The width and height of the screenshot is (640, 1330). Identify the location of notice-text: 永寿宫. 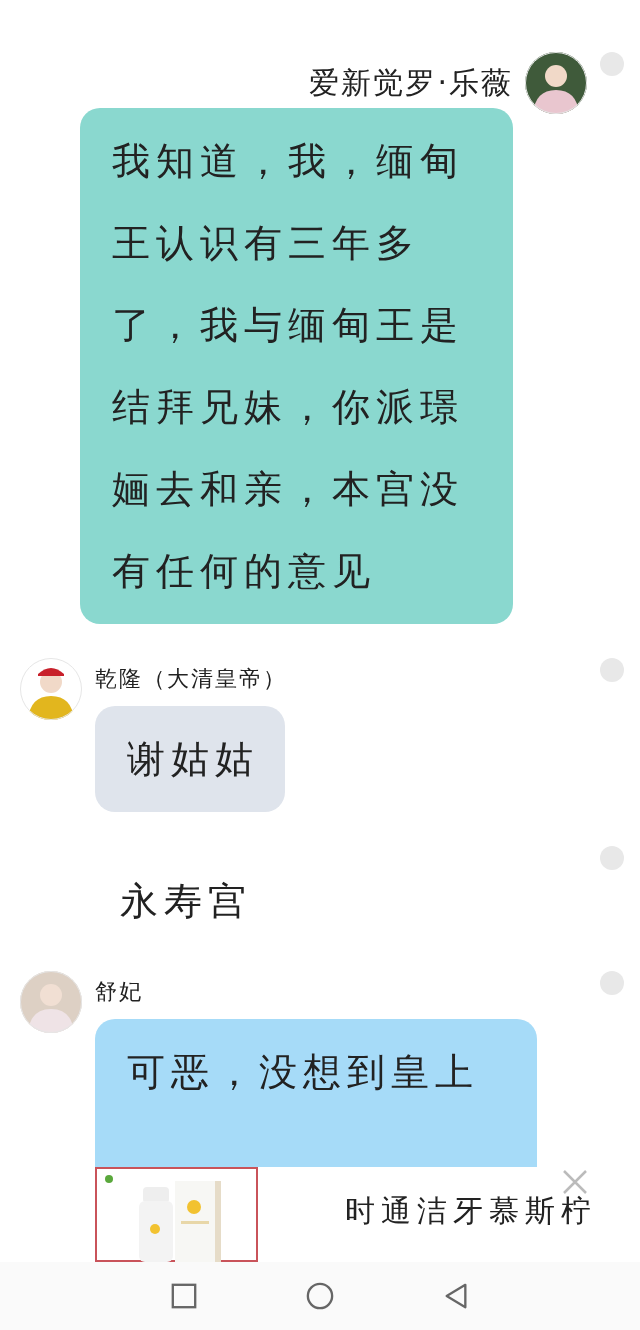
(186, 901).